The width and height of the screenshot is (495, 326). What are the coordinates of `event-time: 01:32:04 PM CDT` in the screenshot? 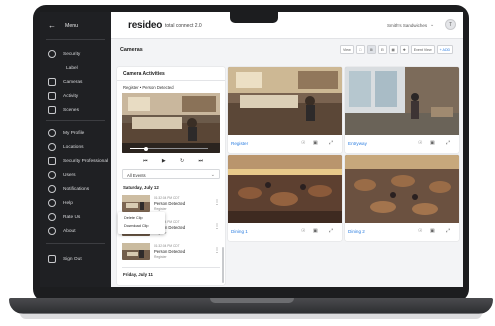 It's located at (167, 198).